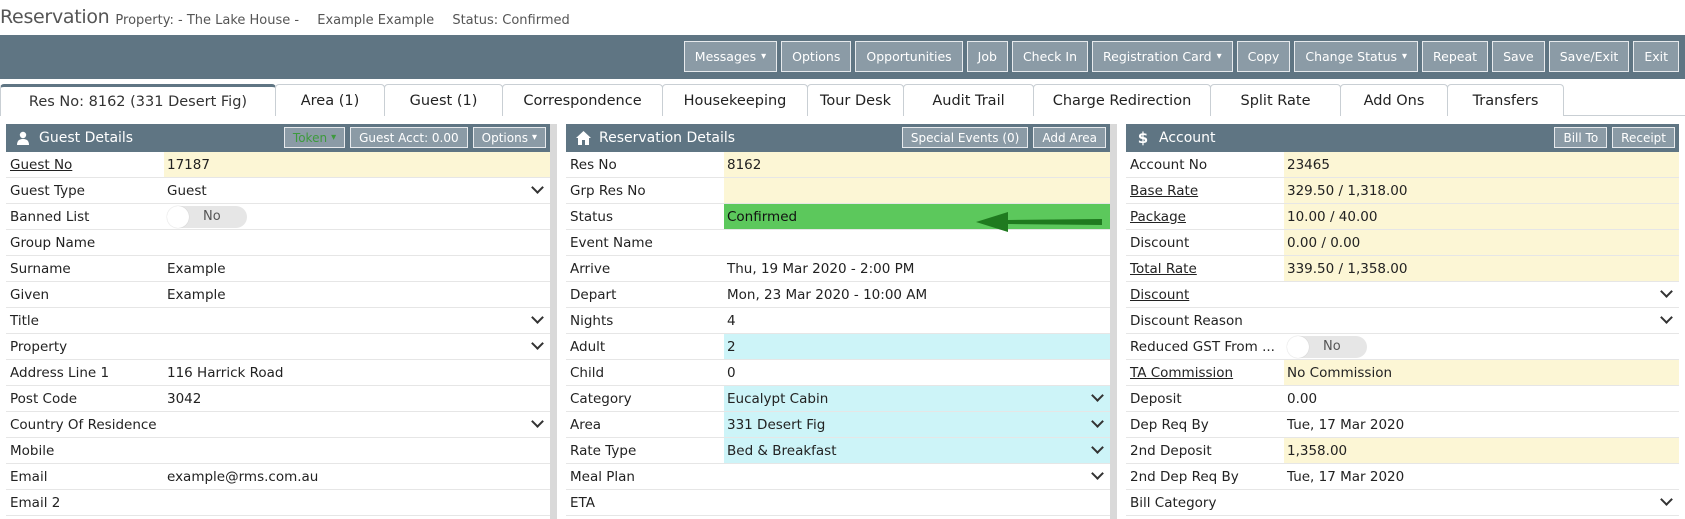 Image resolution: width=1685 pixels, height=519 pixels. I want to click on field-label: Guest No, so click(85, 164).